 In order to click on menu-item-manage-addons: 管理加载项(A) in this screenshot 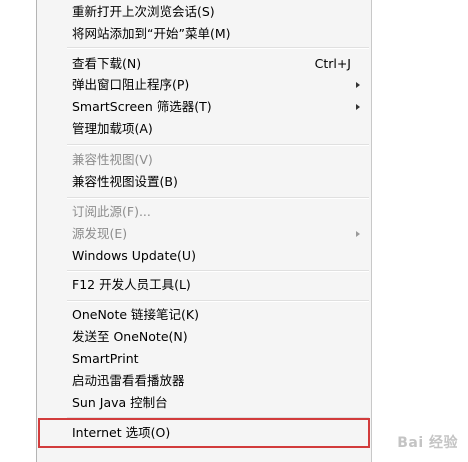, I will do `click(204, 129)`.